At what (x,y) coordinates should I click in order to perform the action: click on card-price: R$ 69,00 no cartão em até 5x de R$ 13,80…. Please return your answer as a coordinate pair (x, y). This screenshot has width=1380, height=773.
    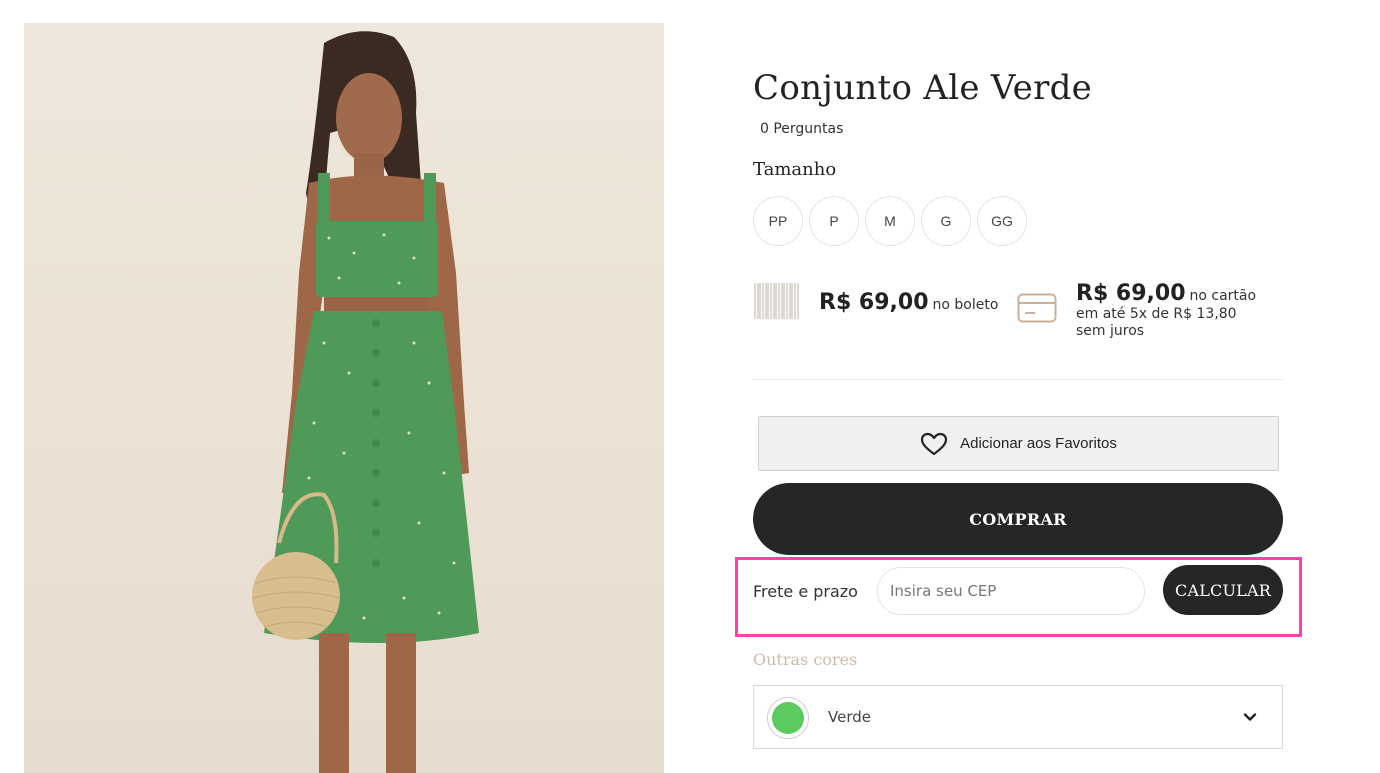
    Looking at the image, I should click on (1176, 310).